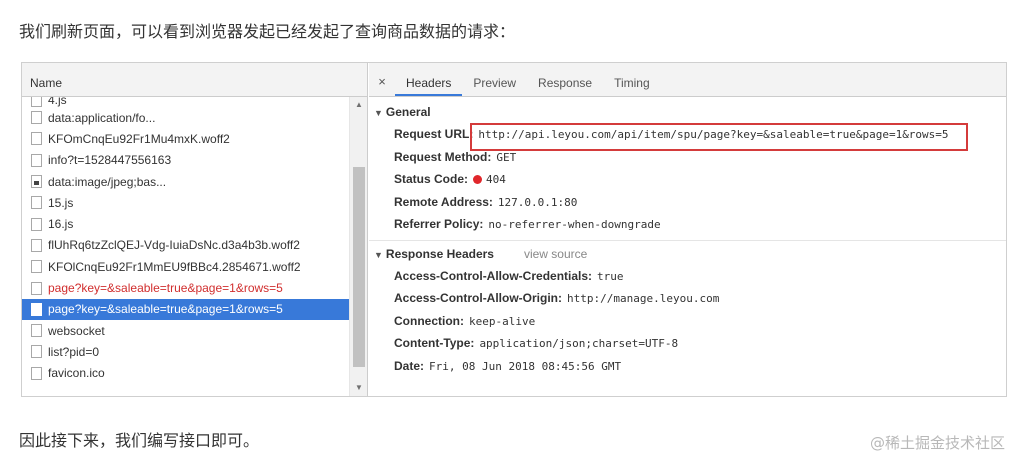  What do you see at coordinates (359, 388) in the screenshot?
I see `scroll-down-icon: ▼` at bounding box center [359, 388].